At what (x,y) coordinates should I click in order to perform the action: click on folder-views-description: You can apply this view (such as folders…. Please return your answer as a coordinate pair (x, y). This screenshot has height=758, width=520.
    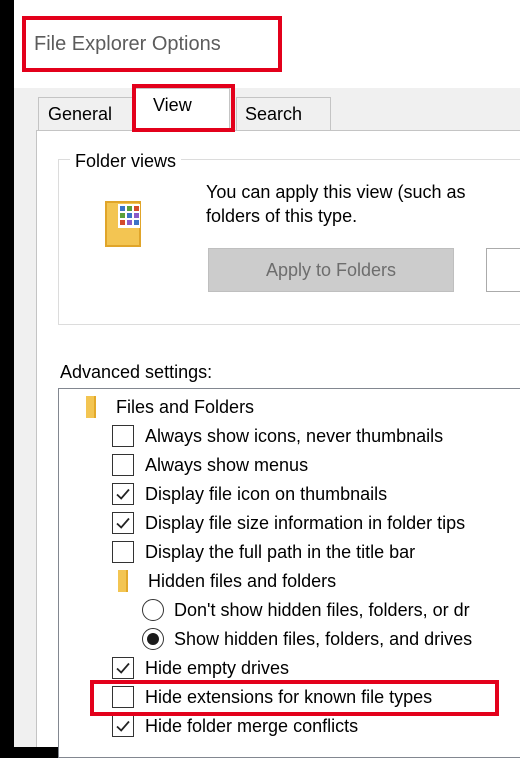
    Looking at the image, I should click on (335, 204).